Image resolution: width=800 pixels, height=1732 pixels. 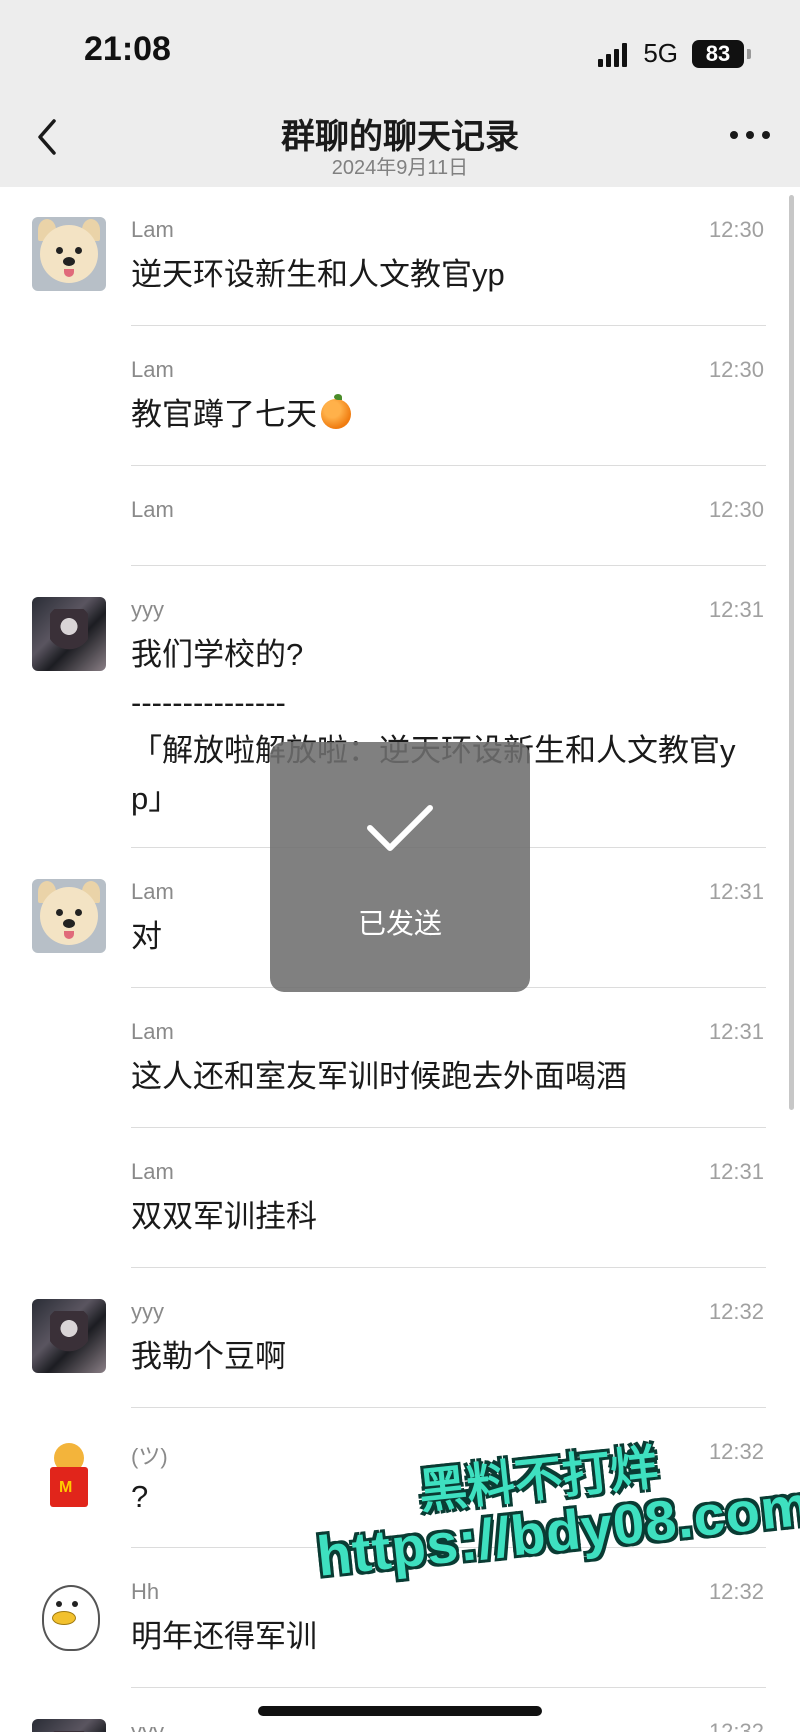 What do you see at coordinates (400, 47) in the screenshot?
I see `status-bar: 21:08 5G 83` at bounding box center [400, 47].